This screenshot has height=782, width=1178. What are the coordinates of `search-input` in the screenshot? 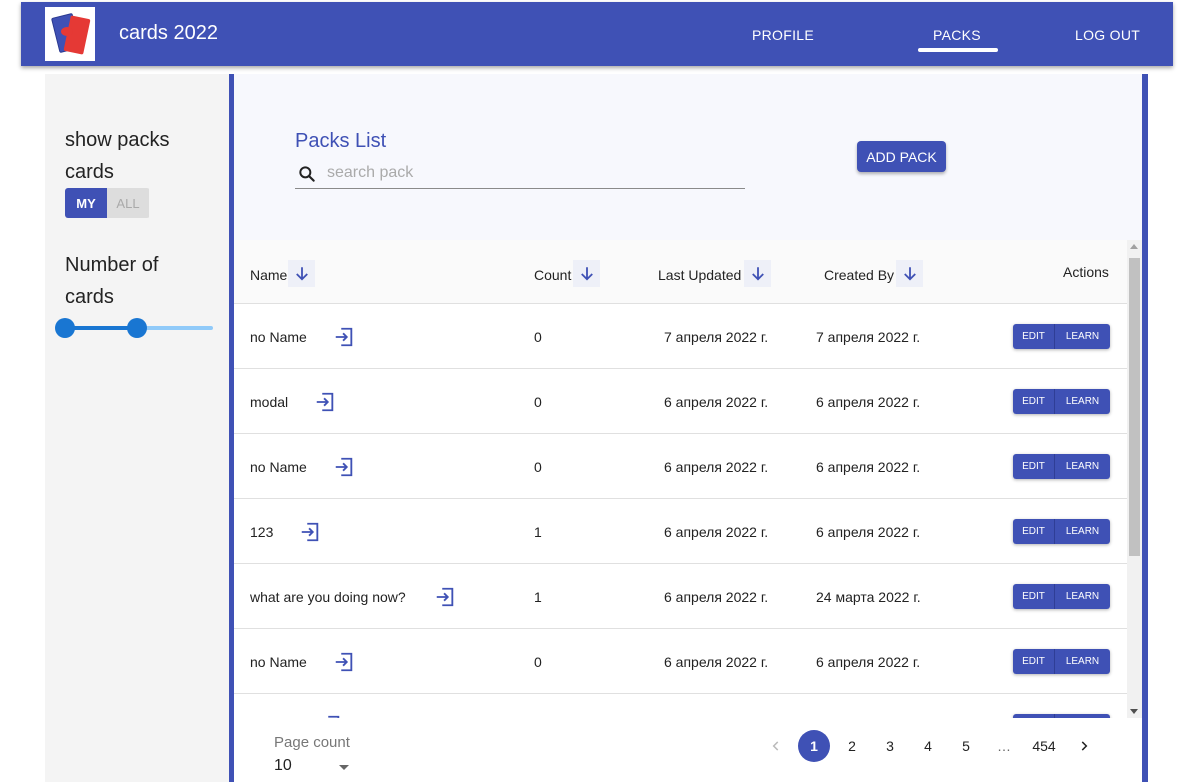 It's located at (527, 173).